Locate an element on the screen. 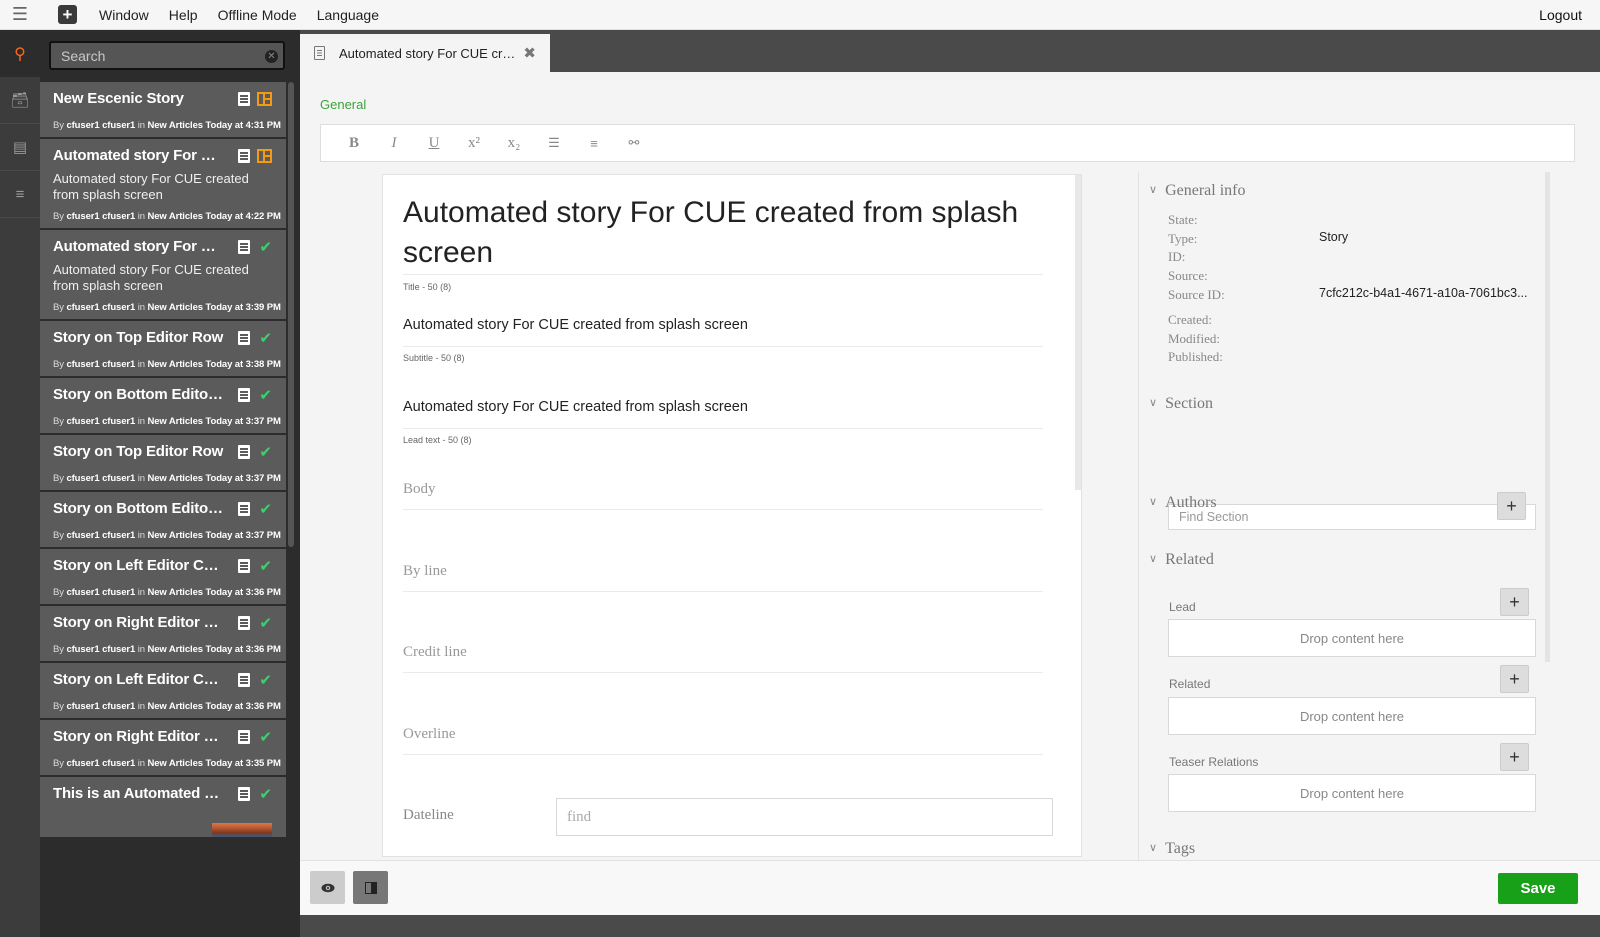  find-section-input is located at coordinates (1352, 517).